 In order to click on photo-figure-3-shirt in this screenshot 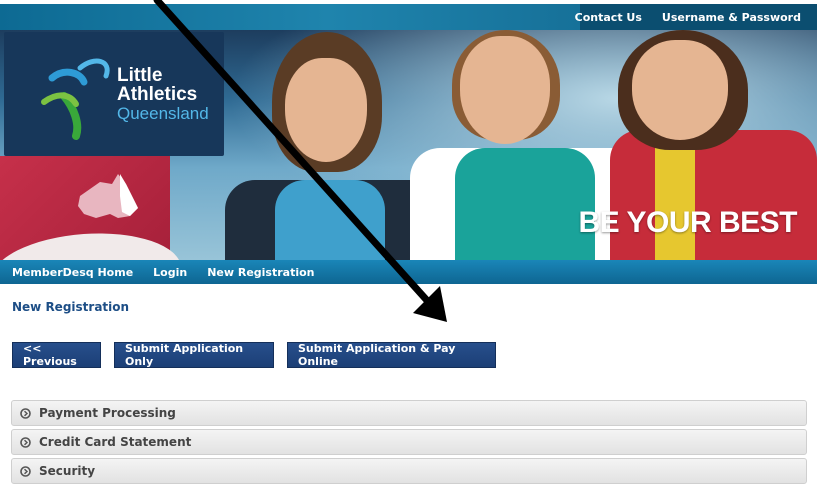, I will do `click(713, 195)`.